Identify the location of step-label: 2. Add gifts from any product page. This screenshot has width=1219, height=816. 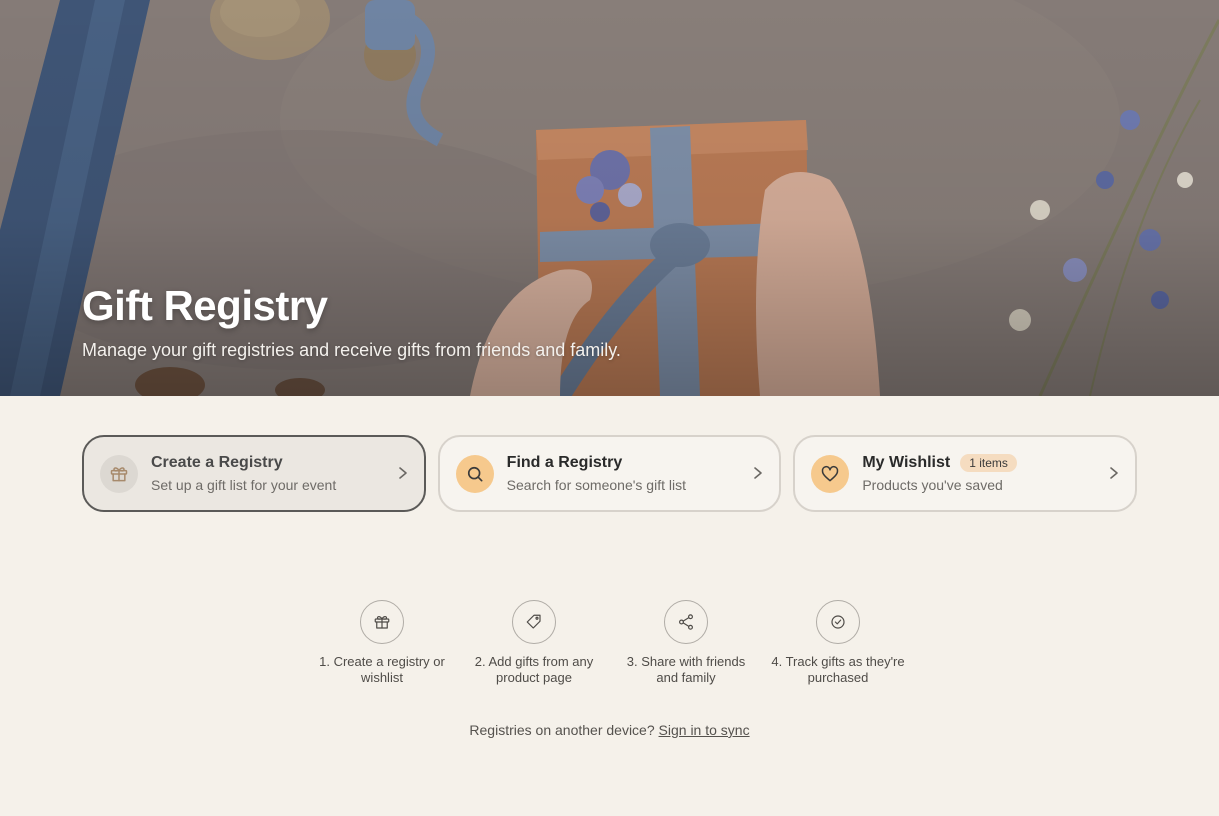
(534, 669).